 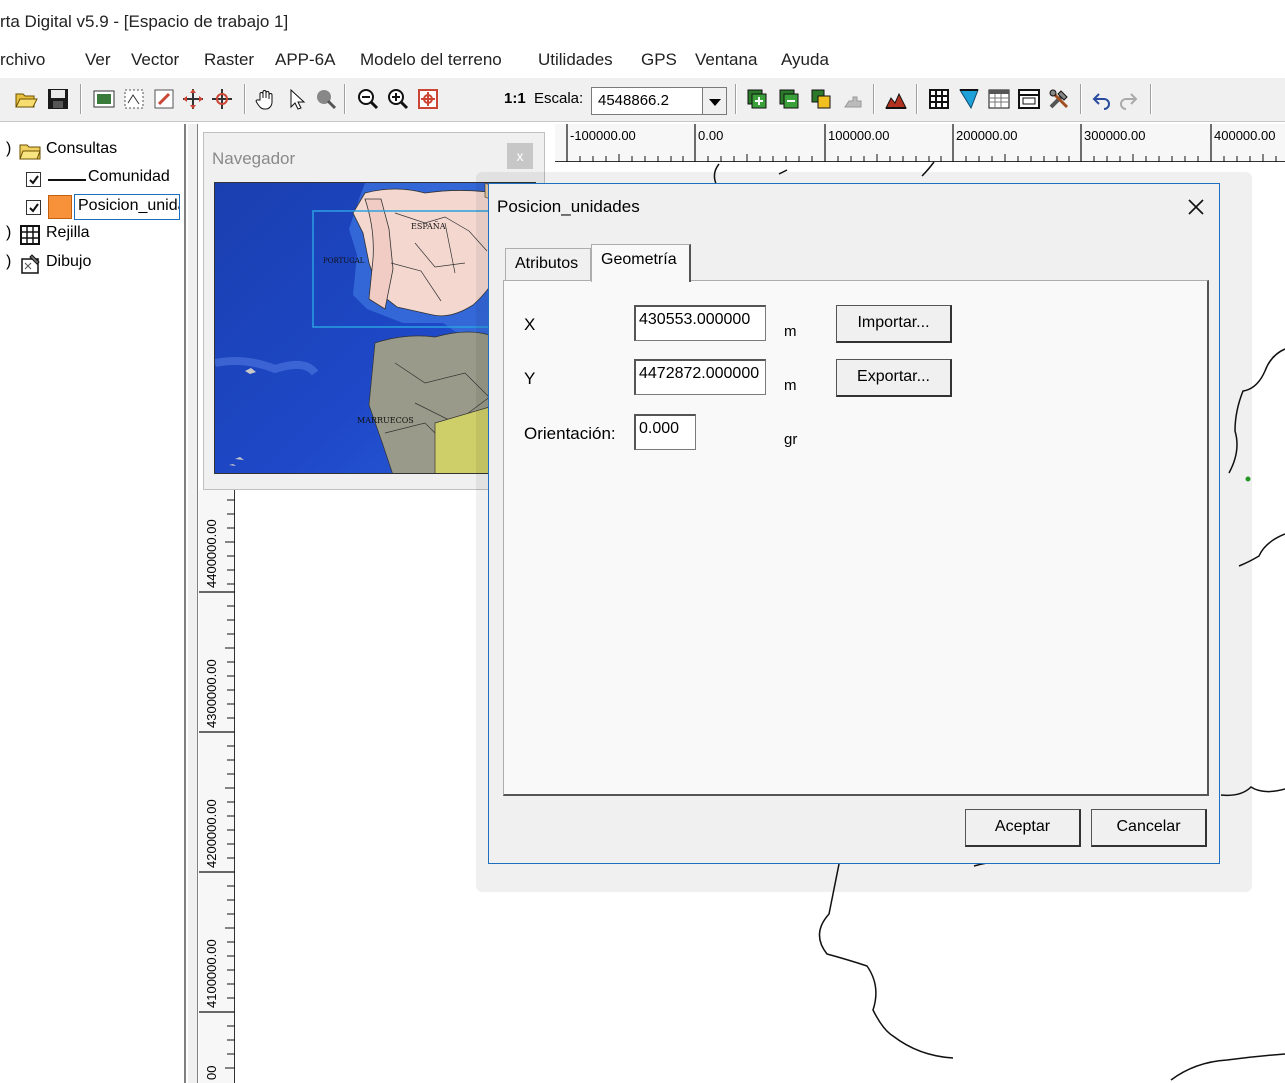 What do you see at coordinates (193, 99) in the screenshot?
I see `grid-move-icon` at bounding box center [193, 99].